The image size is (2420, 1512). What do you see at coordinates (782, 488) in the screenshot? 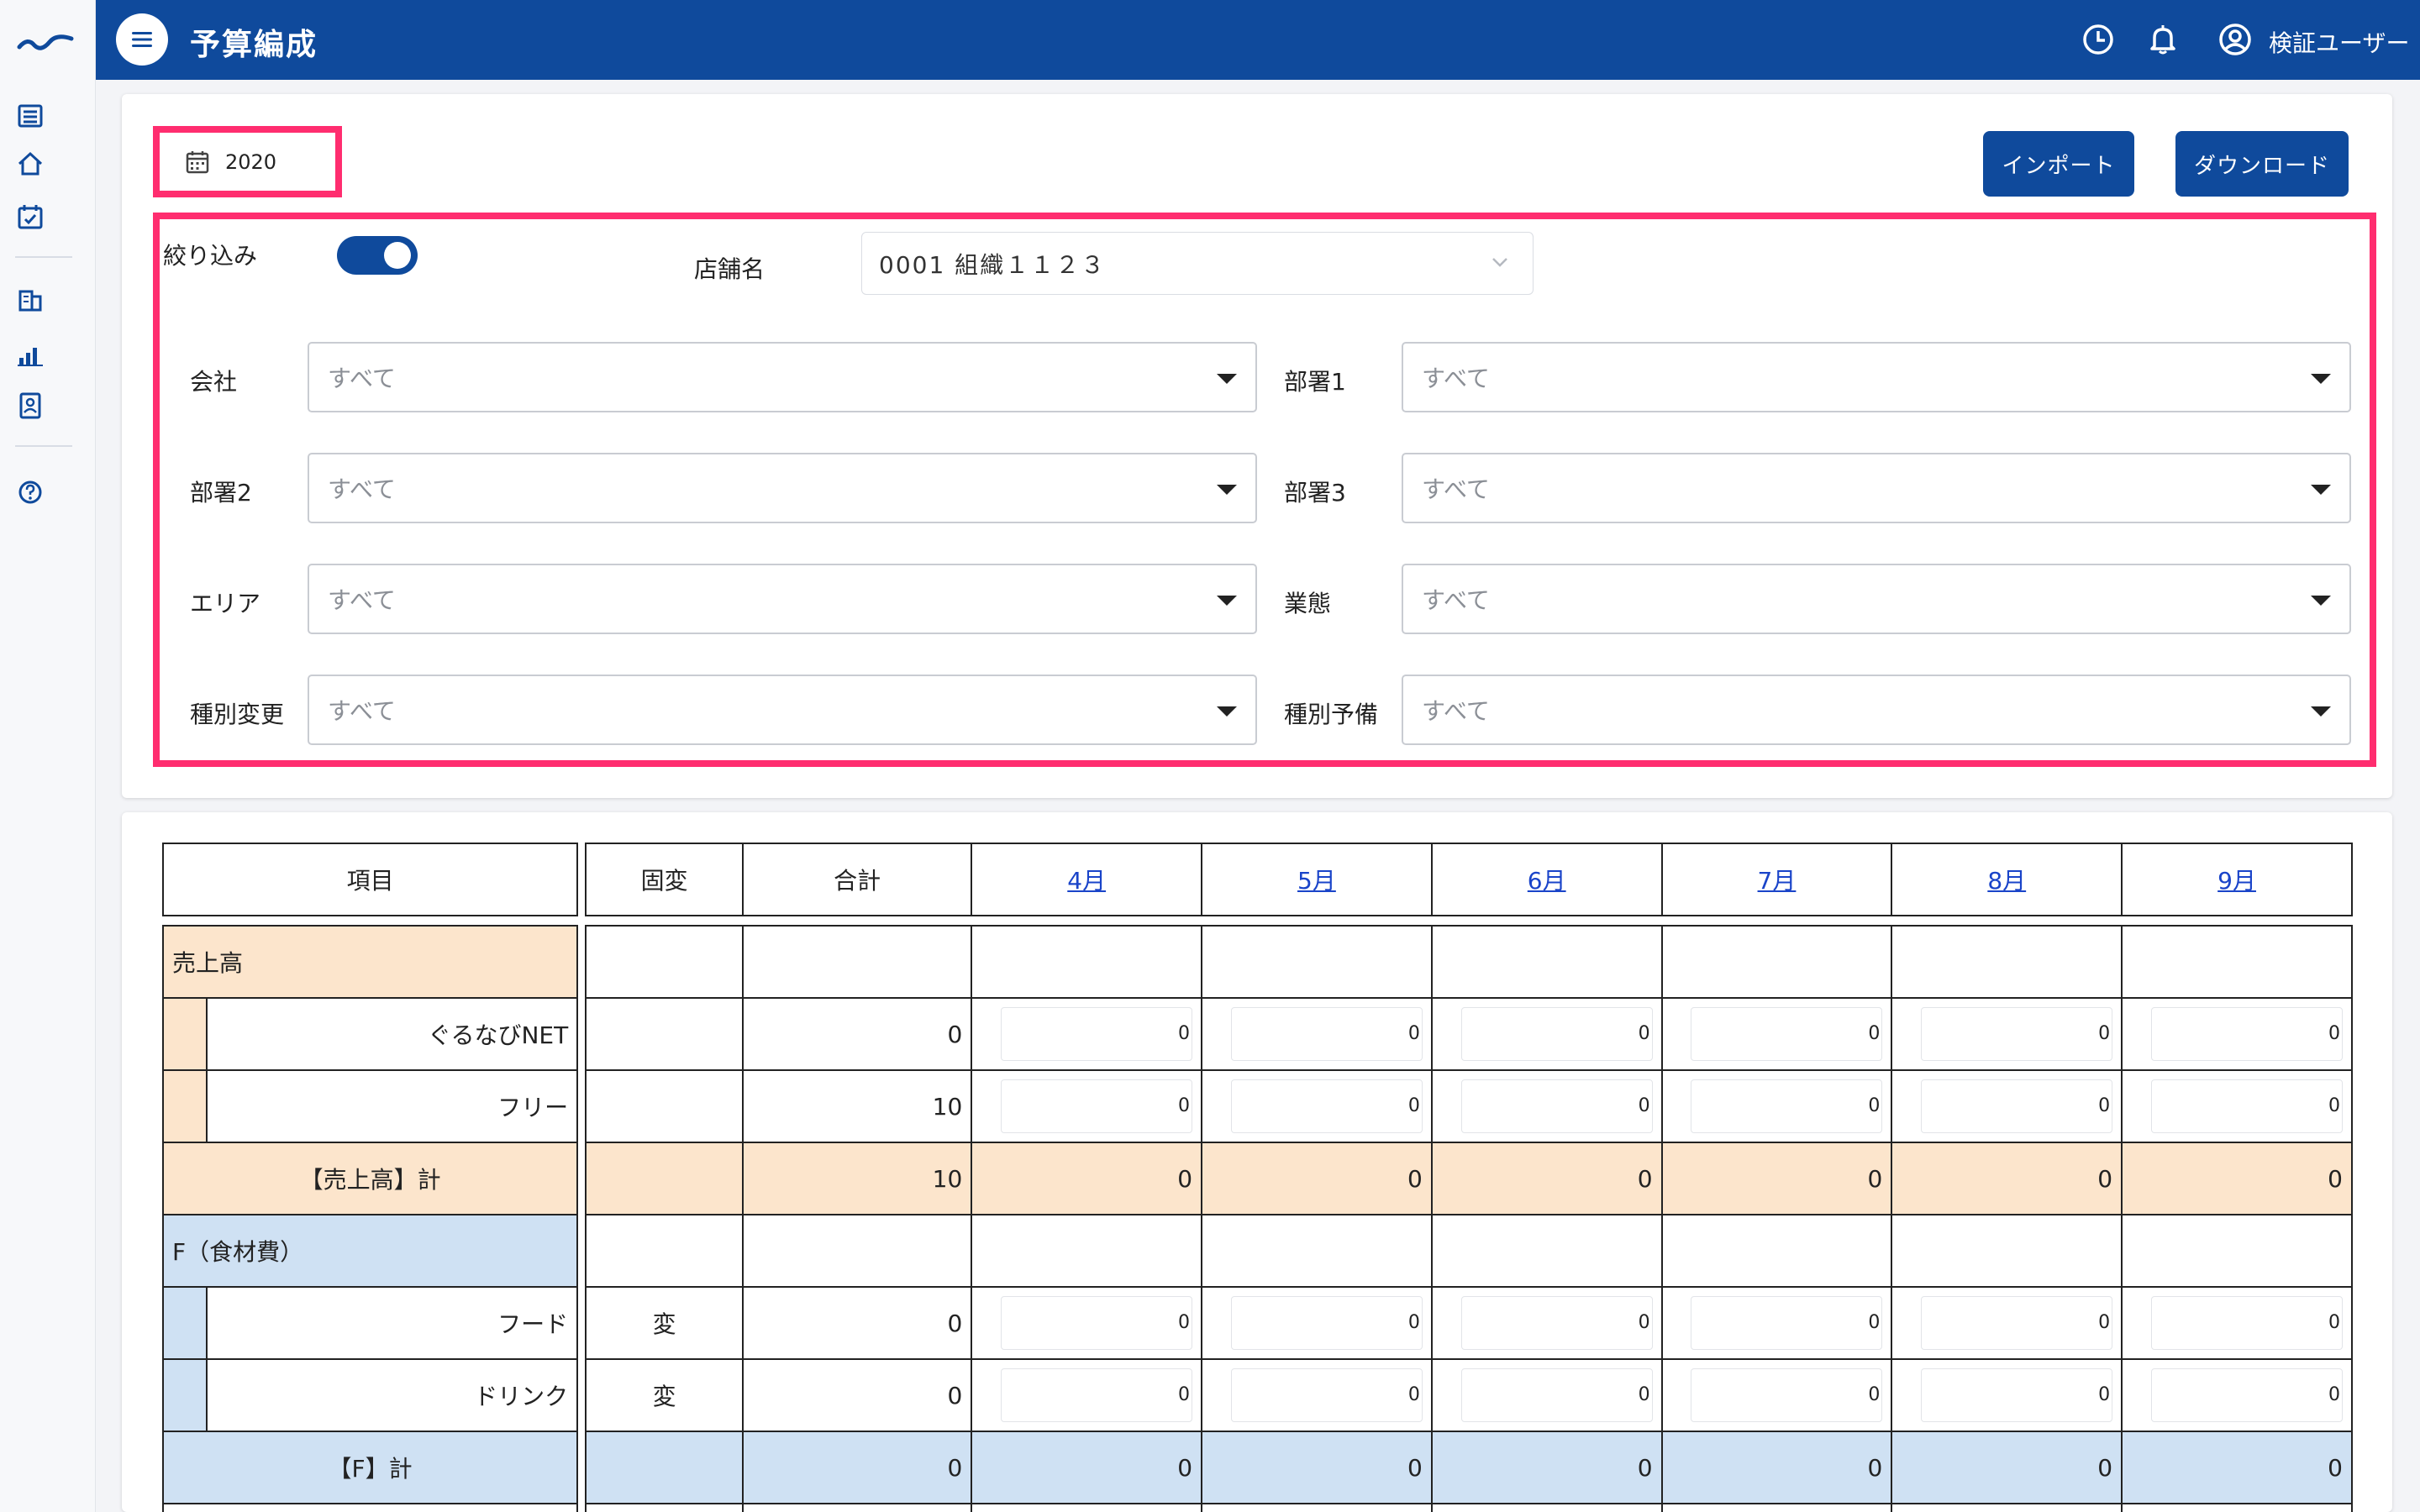
I see `dept2-select: すべて` at bounding box center [782, 488].